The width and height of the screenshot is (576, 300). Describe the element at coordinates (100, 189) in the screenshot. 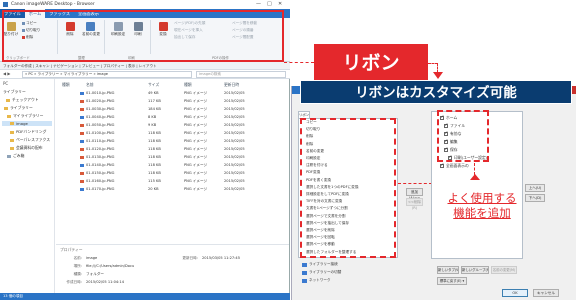

I see `file-name: 01-0170-jp.PNG` at that location.